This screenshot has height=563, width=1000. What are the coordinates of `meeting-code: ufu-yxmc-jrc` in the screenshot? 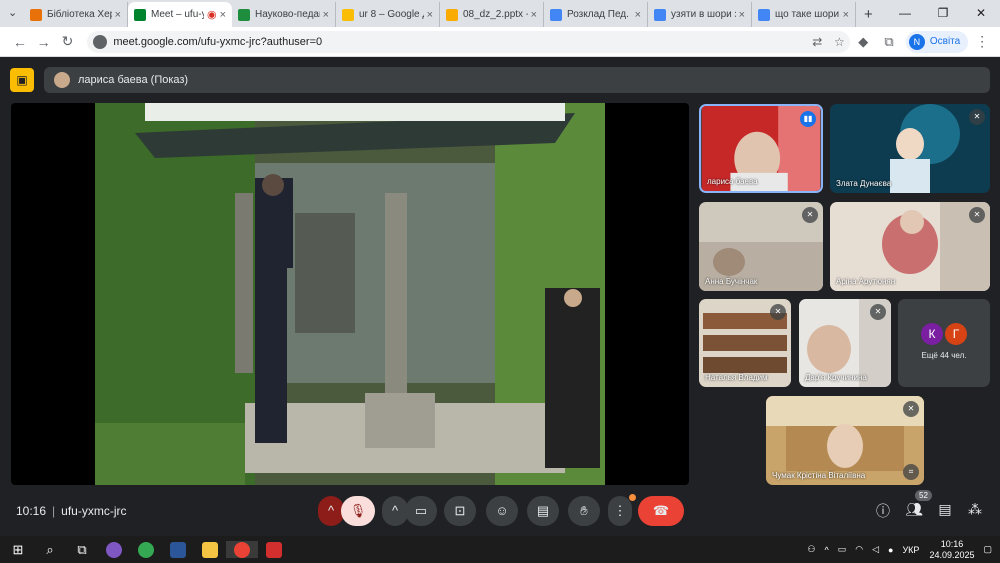 It's located at (94, 511).